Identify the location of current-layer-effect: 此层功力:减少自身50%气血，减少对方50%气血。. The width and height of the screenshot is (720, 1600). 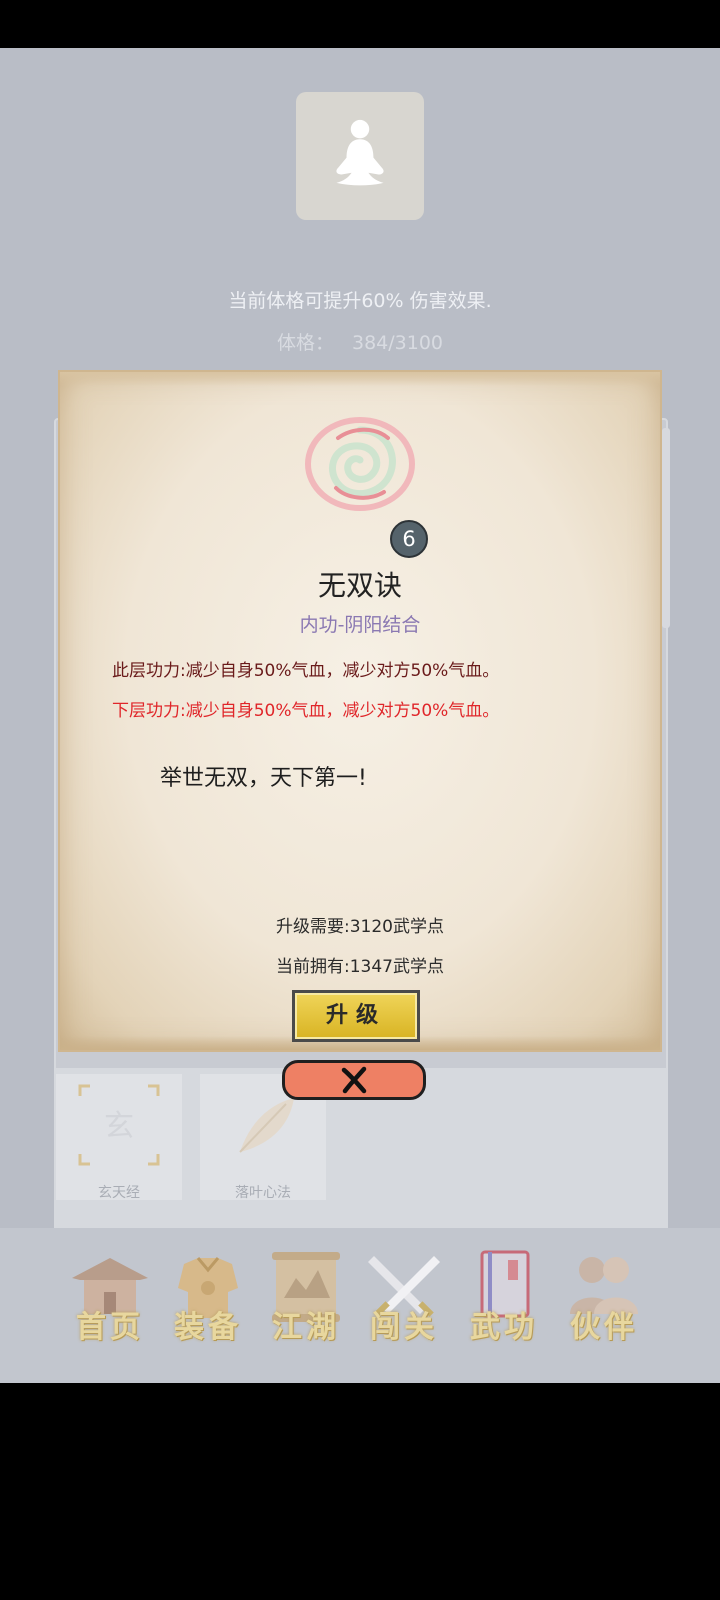
(306, 671).